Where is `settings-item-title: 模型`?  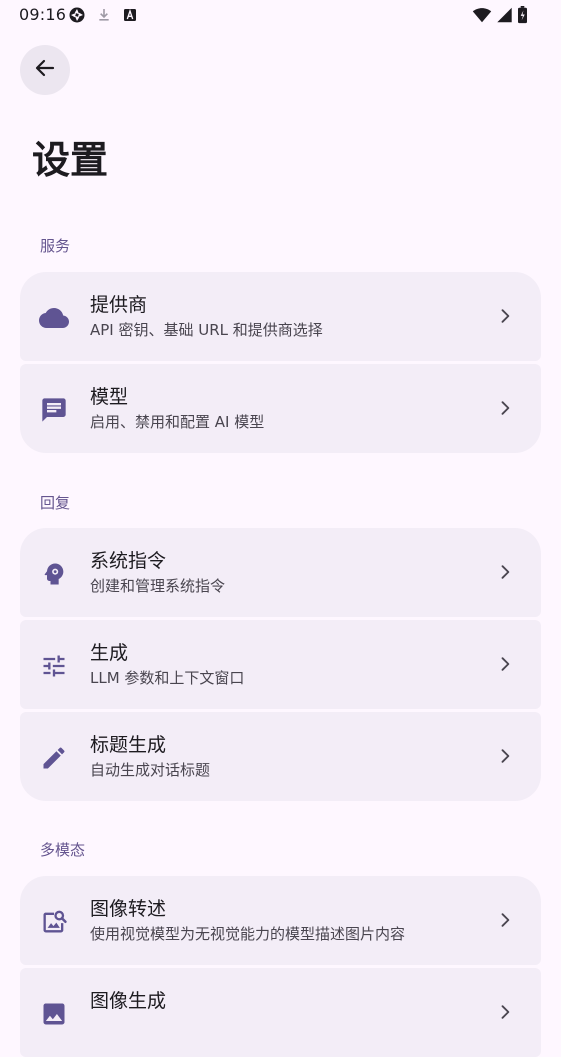 settings-item-title: 模型 is located at coordinates (109, 397).